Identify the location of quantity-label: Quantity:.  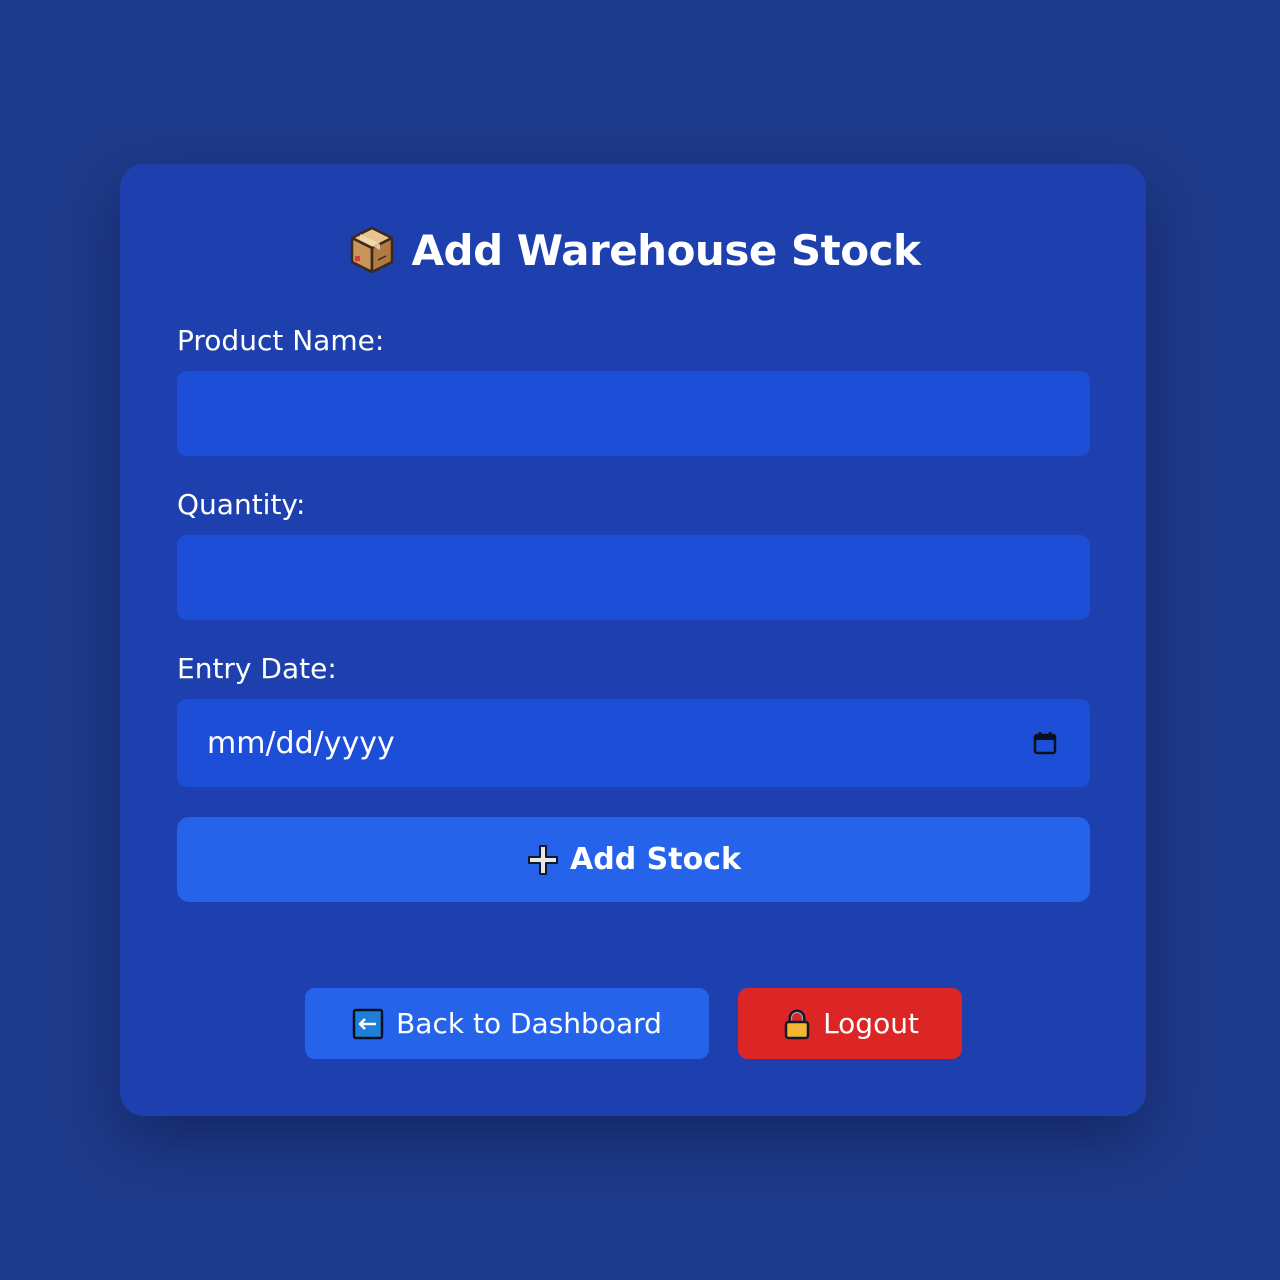
(241, 504).